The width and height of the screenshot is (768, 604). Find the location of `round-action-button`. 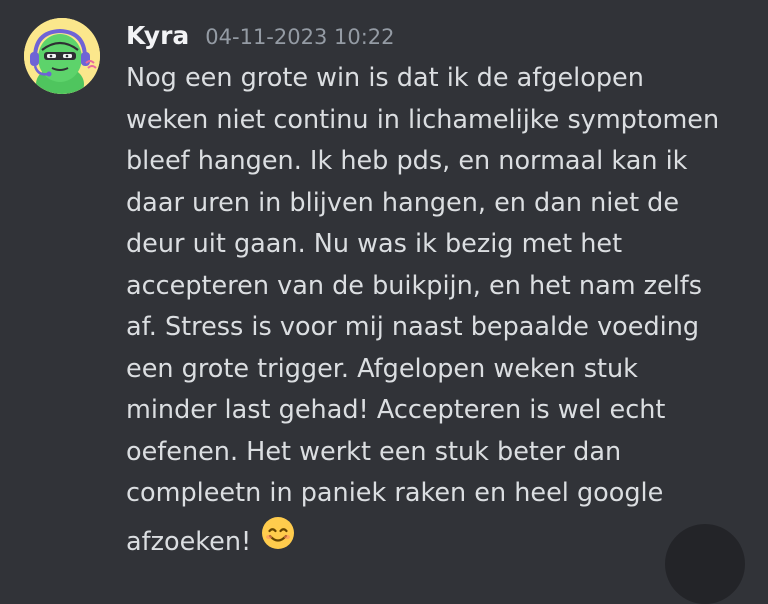

round-action-button is located at coordinates (705, 564).